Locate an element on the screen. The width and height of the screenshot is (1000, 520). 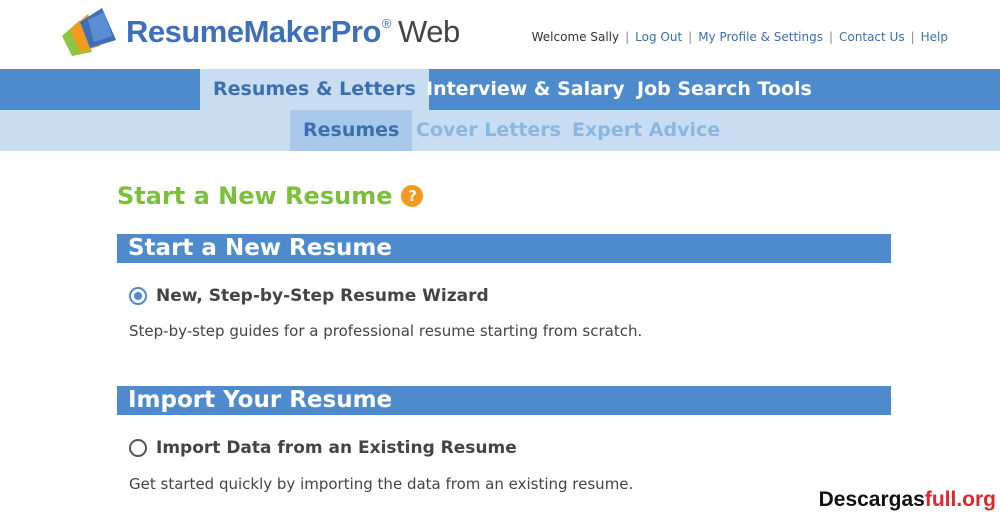
profile-settings-link: My Profile & Settings is located at coordinates (760, 37).